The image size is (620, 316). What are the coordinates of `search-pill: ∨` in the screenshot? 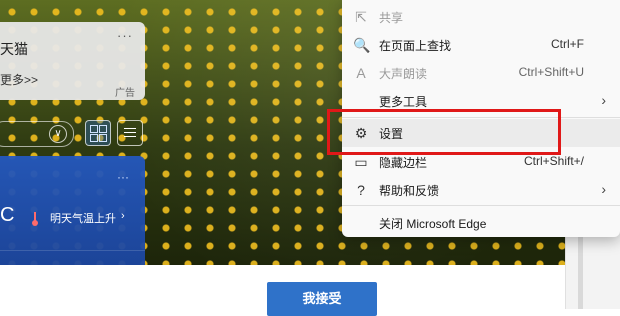 It's located at (37, 134).